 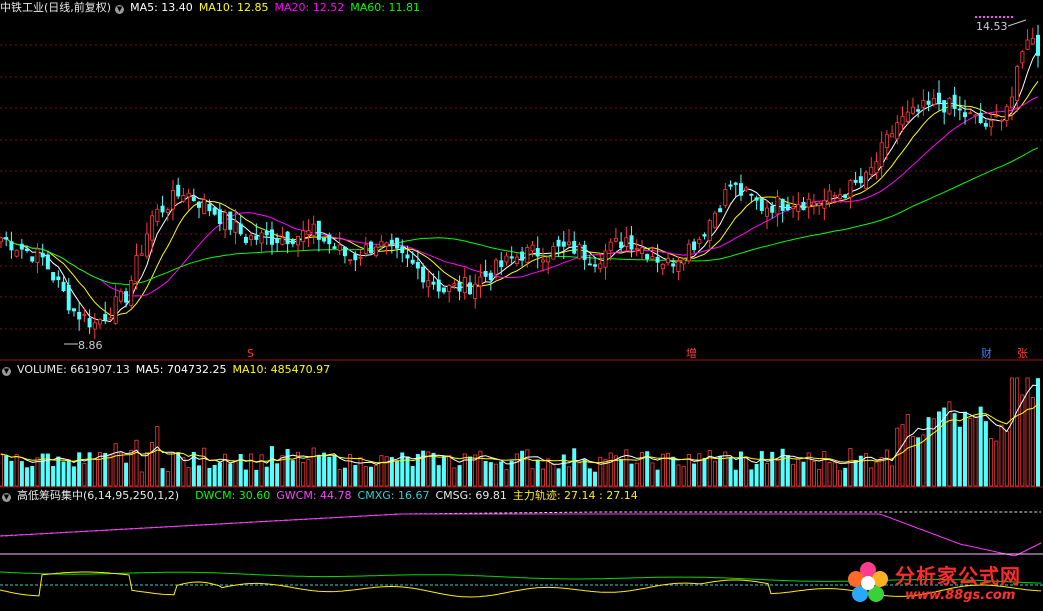 I want to click on gwcm-line, so click(x=521, y=535).